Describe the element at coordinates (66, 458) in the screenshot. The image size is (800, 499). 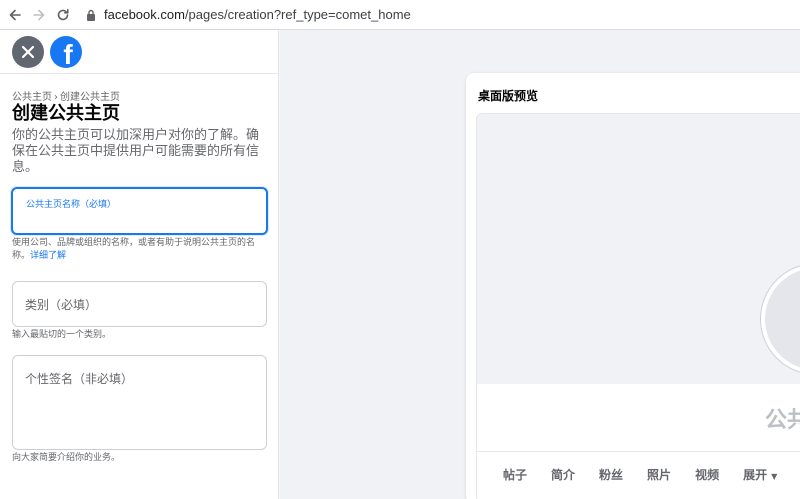
I see `bio-helper: 向大家简要介绍你的业务。` at that location.